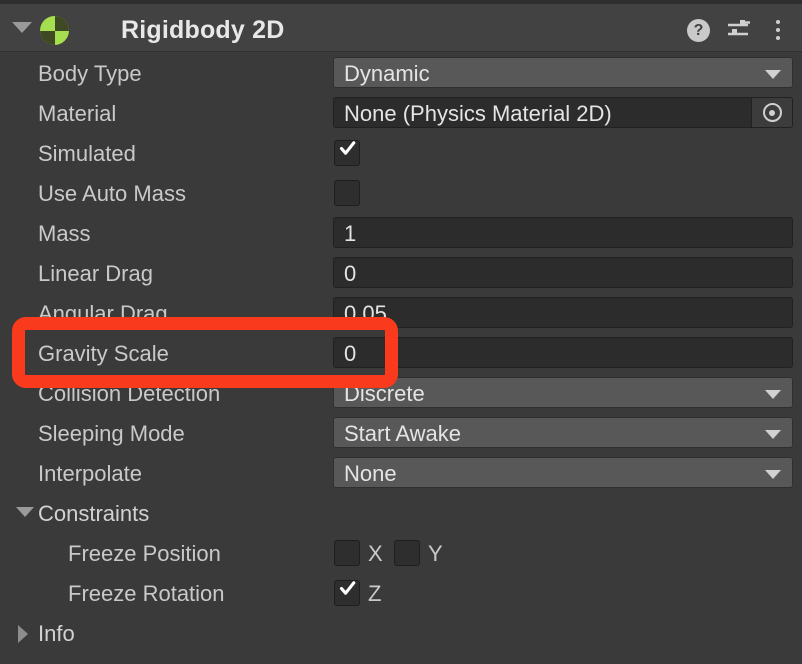 The width and height of the screenshot is (802, 664). Describe the element at coordinates (347, 553) in the screenshot. I see `freeze-position-x-checkbox` at that location.